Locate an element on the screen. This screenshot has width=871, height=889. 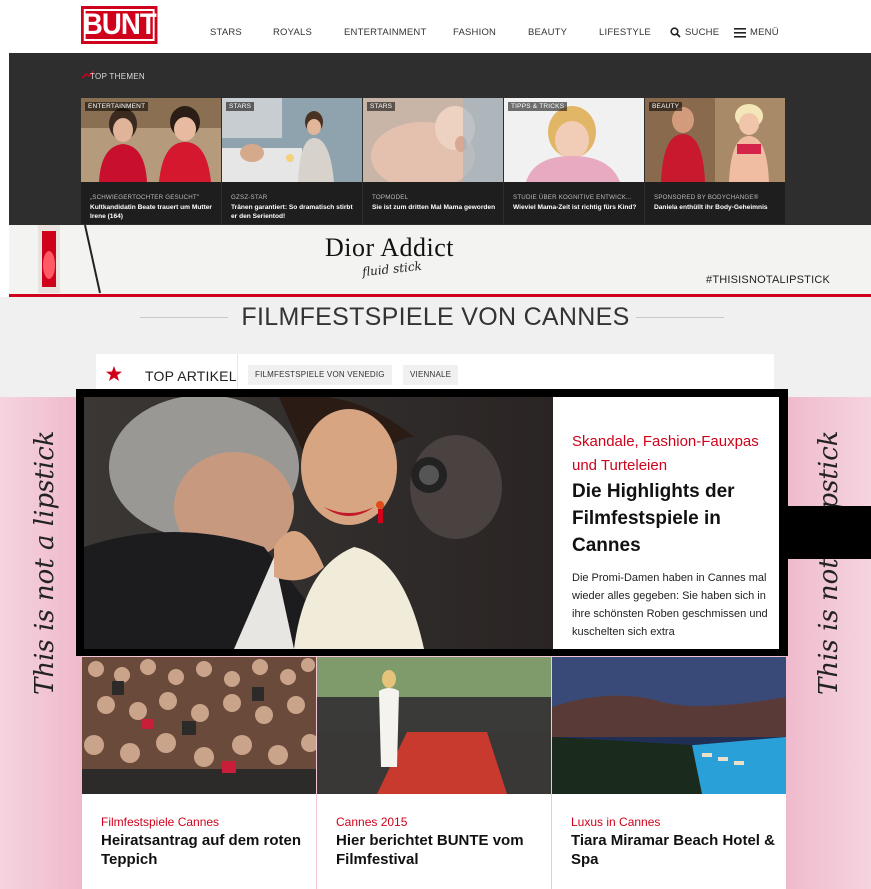
nav-item-stars: STARS is located at coordinates (226, 32).